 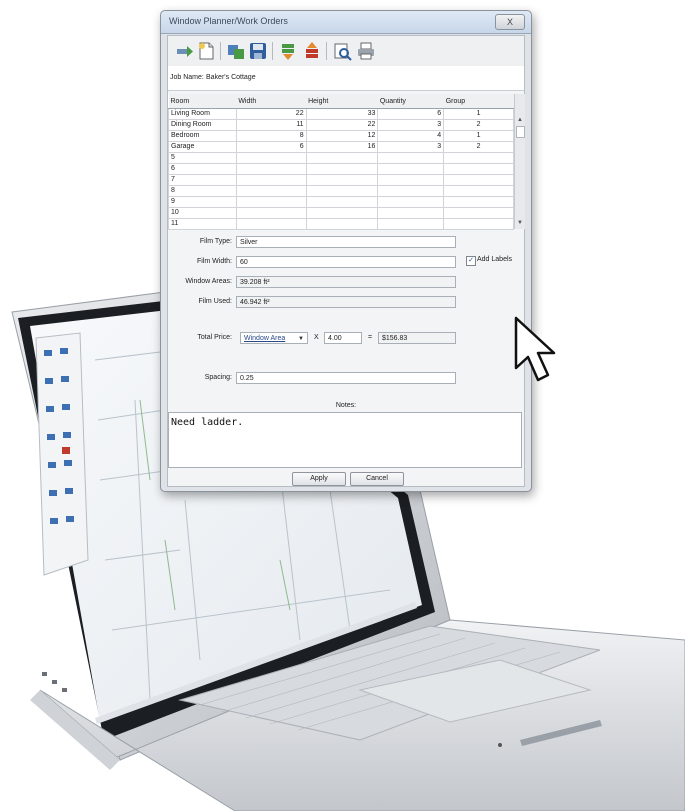 I want to click on room-cell: Garage, so click(x=202, y=147).